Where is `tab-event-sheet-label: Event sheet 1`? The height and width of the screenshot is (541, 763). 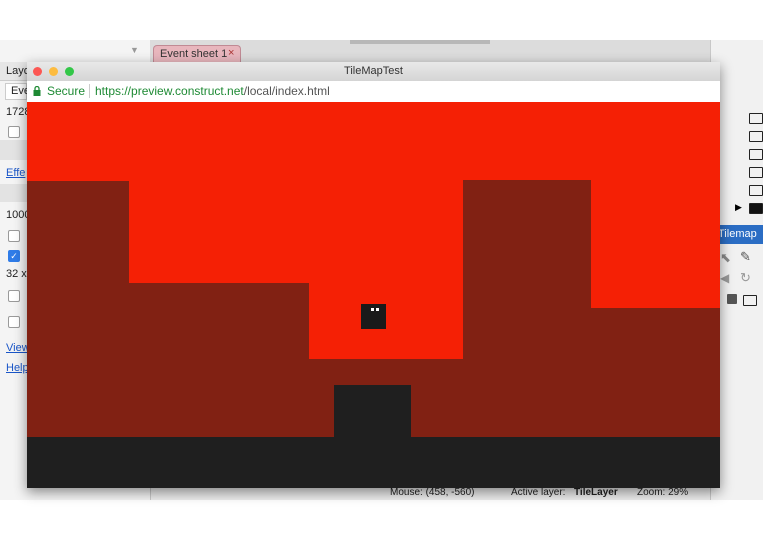
tab-event-sheet-label: Event sheet 1 is located at coordinates (194, 54).